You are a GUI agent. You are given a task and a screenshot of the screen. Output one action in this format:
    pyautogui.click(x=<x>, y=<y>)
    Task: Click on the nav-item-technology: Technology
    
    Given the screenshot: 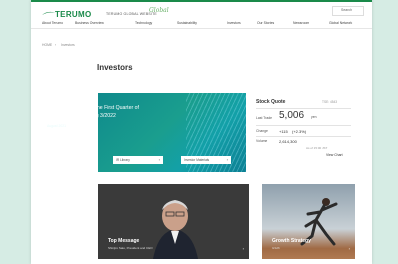 What is the action you would take?
    pyautogui.click(x=143, y=23)
    